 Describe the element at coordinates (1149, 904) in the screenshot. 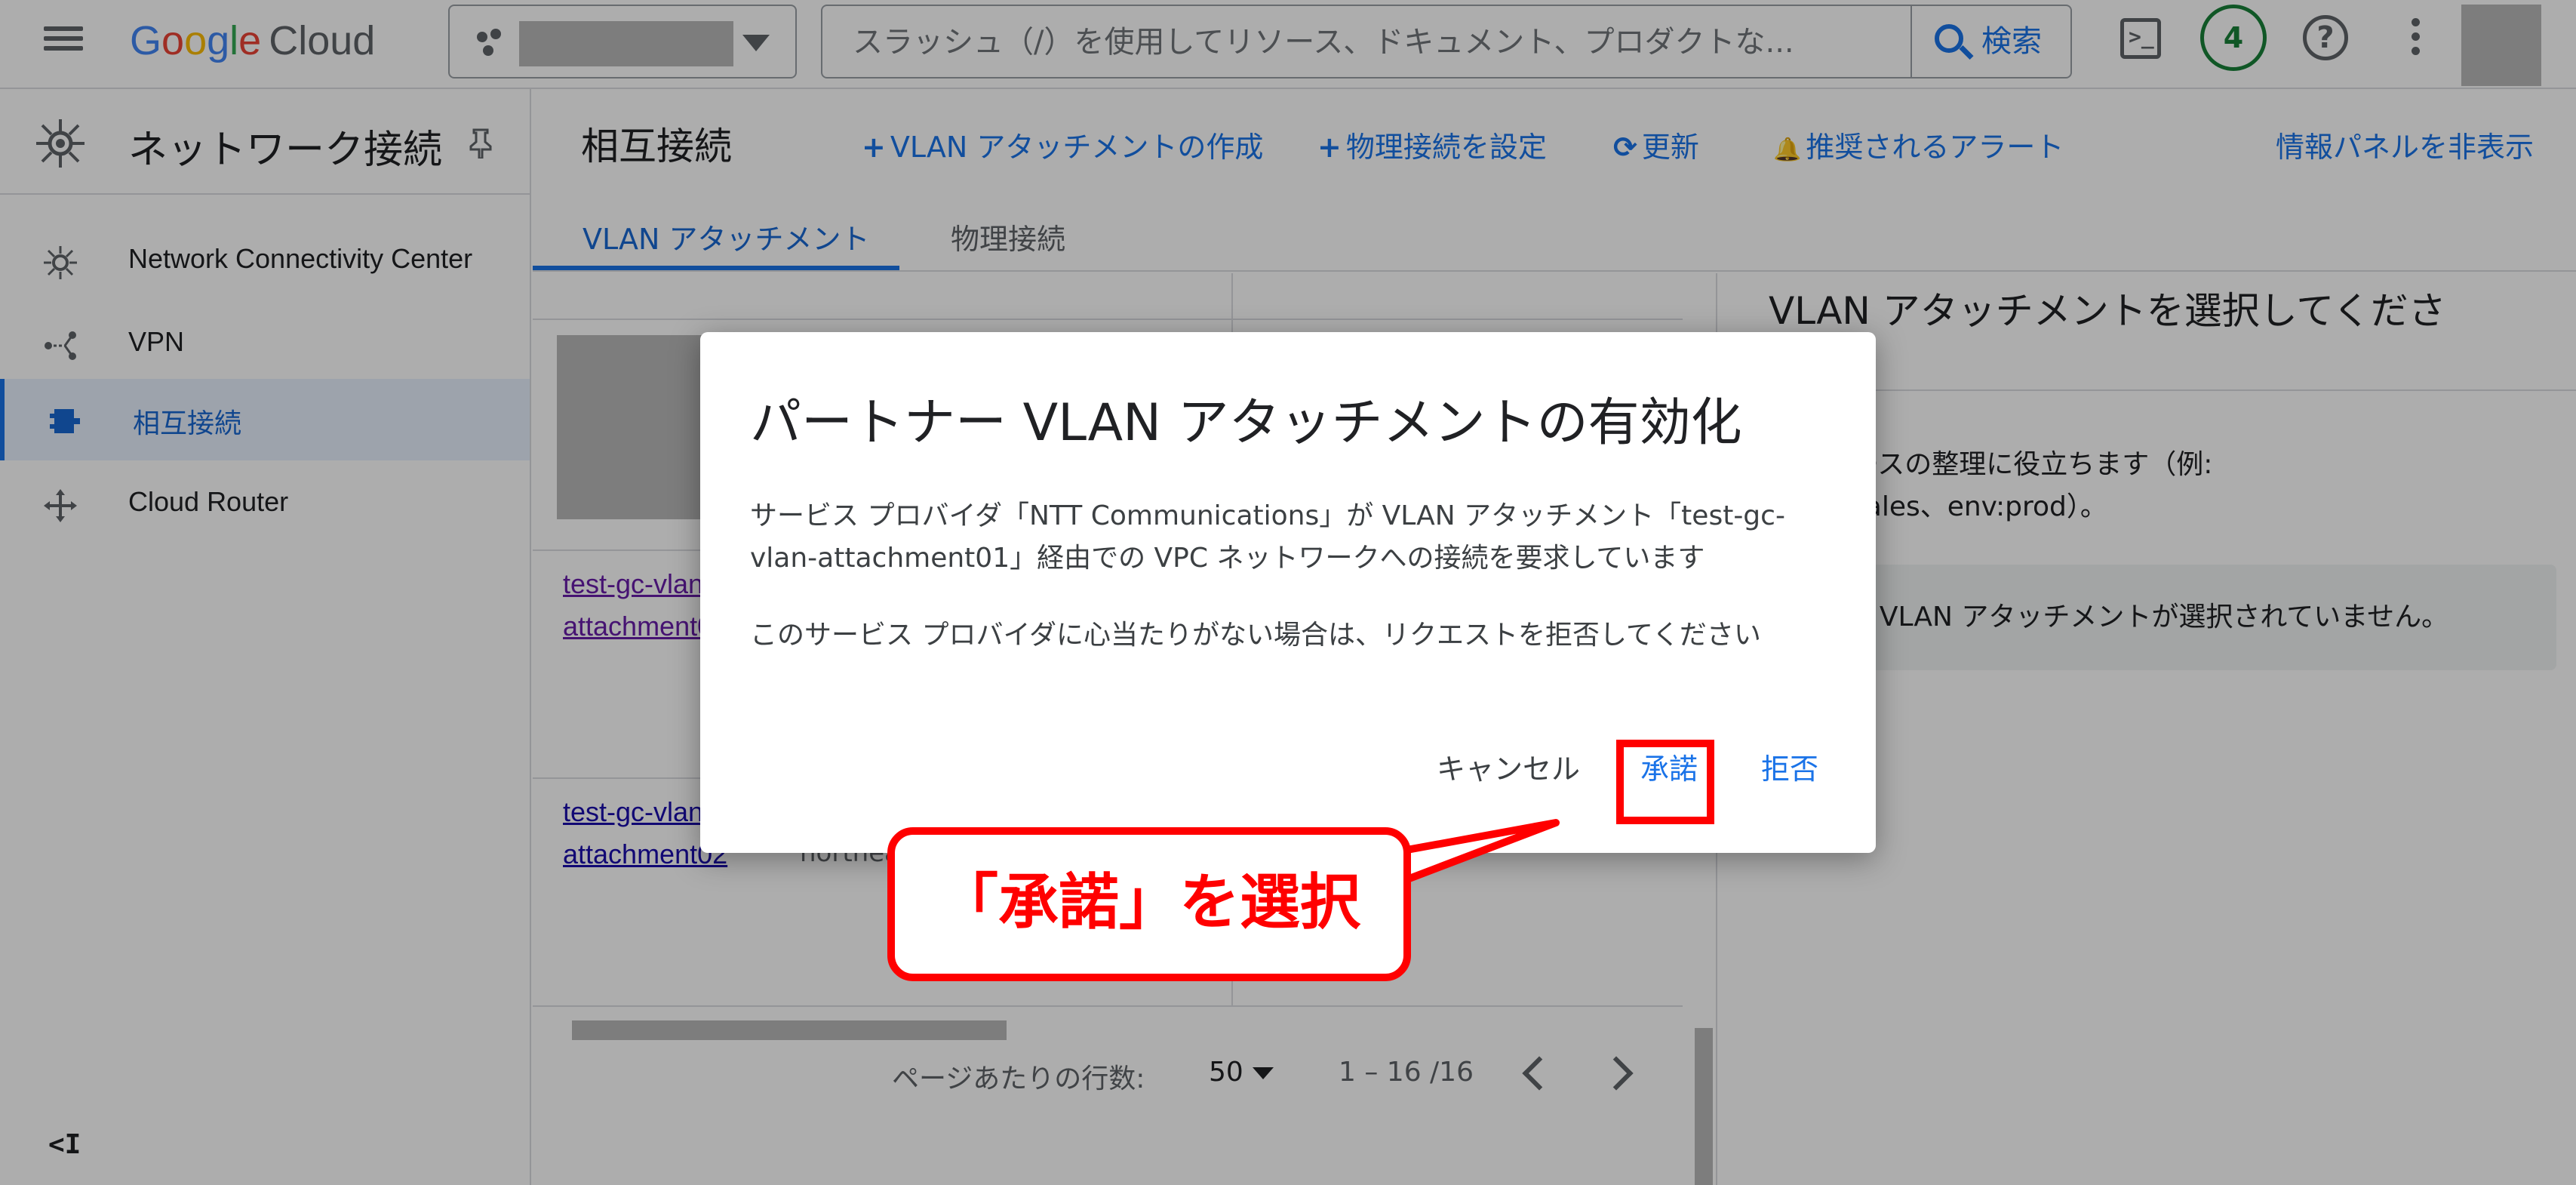

I see `annotation-callout: 「承諾」を選択` at that location.